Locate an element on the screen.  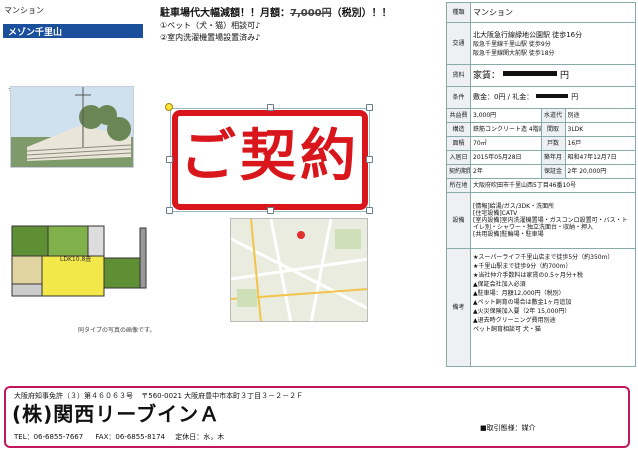
water-label: 水道代 is located at coordinates (553, 115).